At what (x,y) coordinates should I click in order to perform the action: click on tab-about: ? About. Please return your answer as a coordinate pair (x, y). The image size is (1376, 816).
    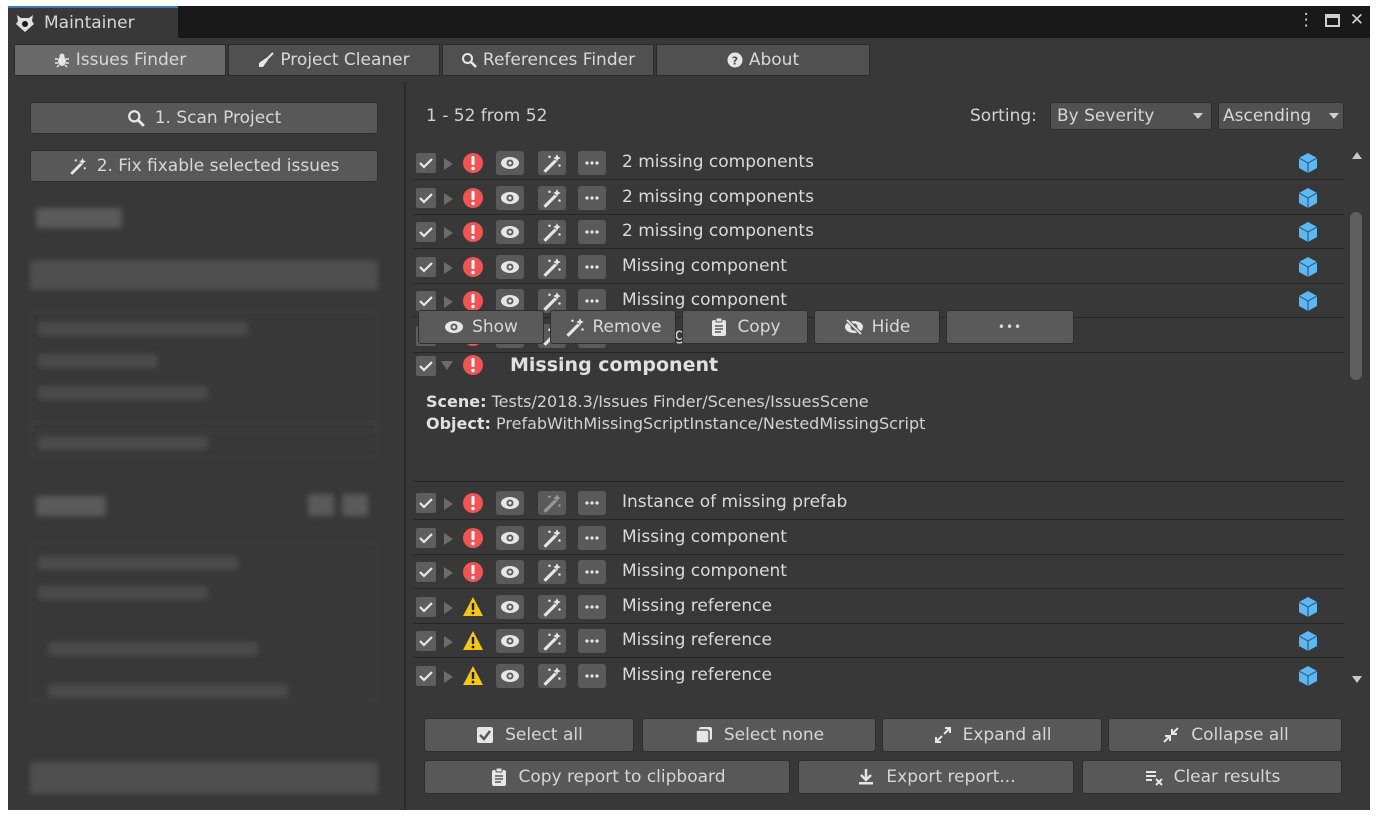
    Looking at the image, I should click on (763, 60).